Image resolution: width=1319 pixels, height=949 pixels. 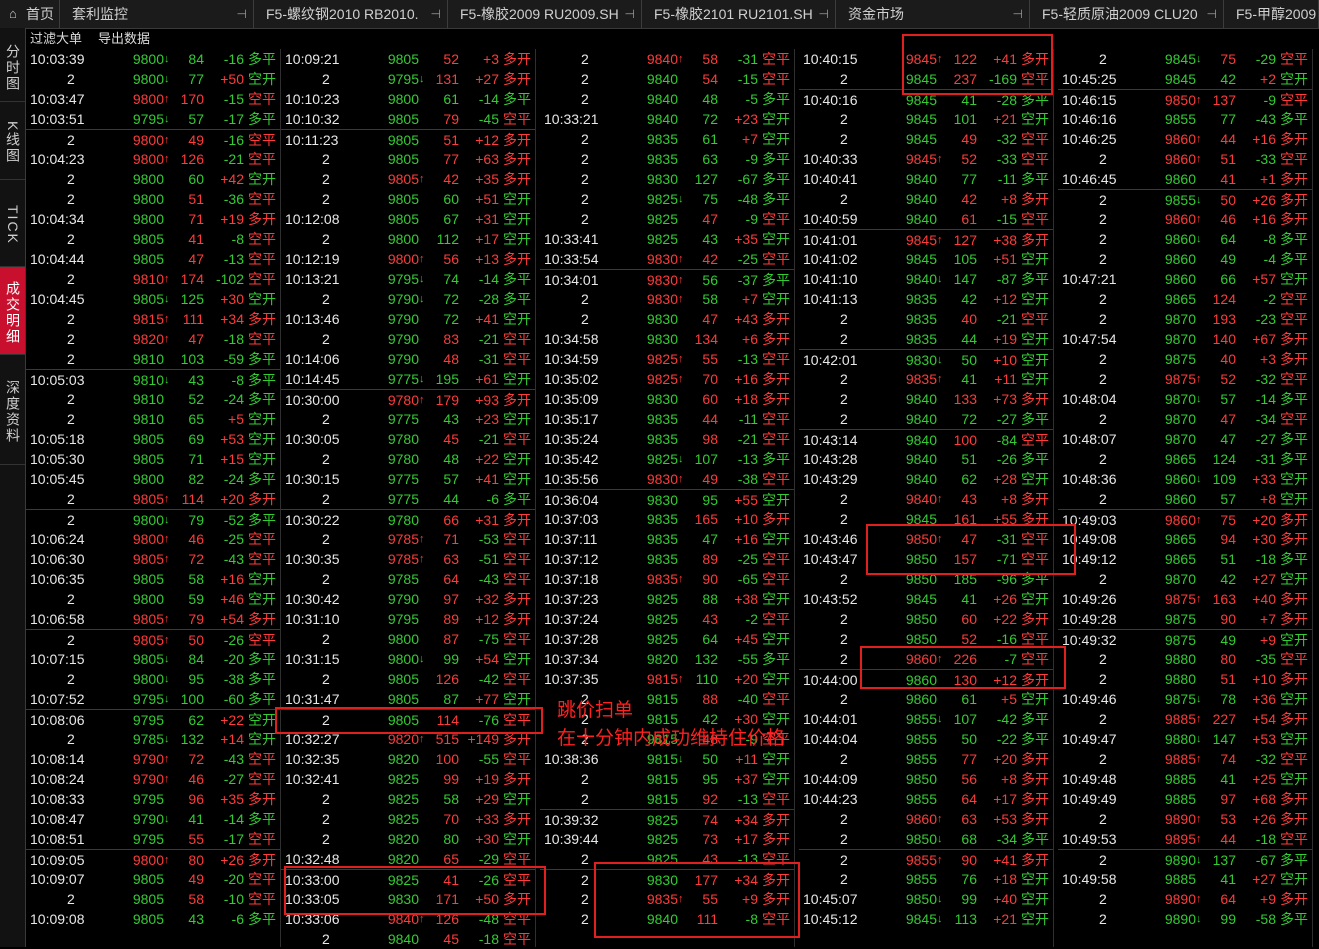 I want to click on trade-row: 10:08:14 9790 ↑ 72 -43 空平, so click(x=153, y=759).